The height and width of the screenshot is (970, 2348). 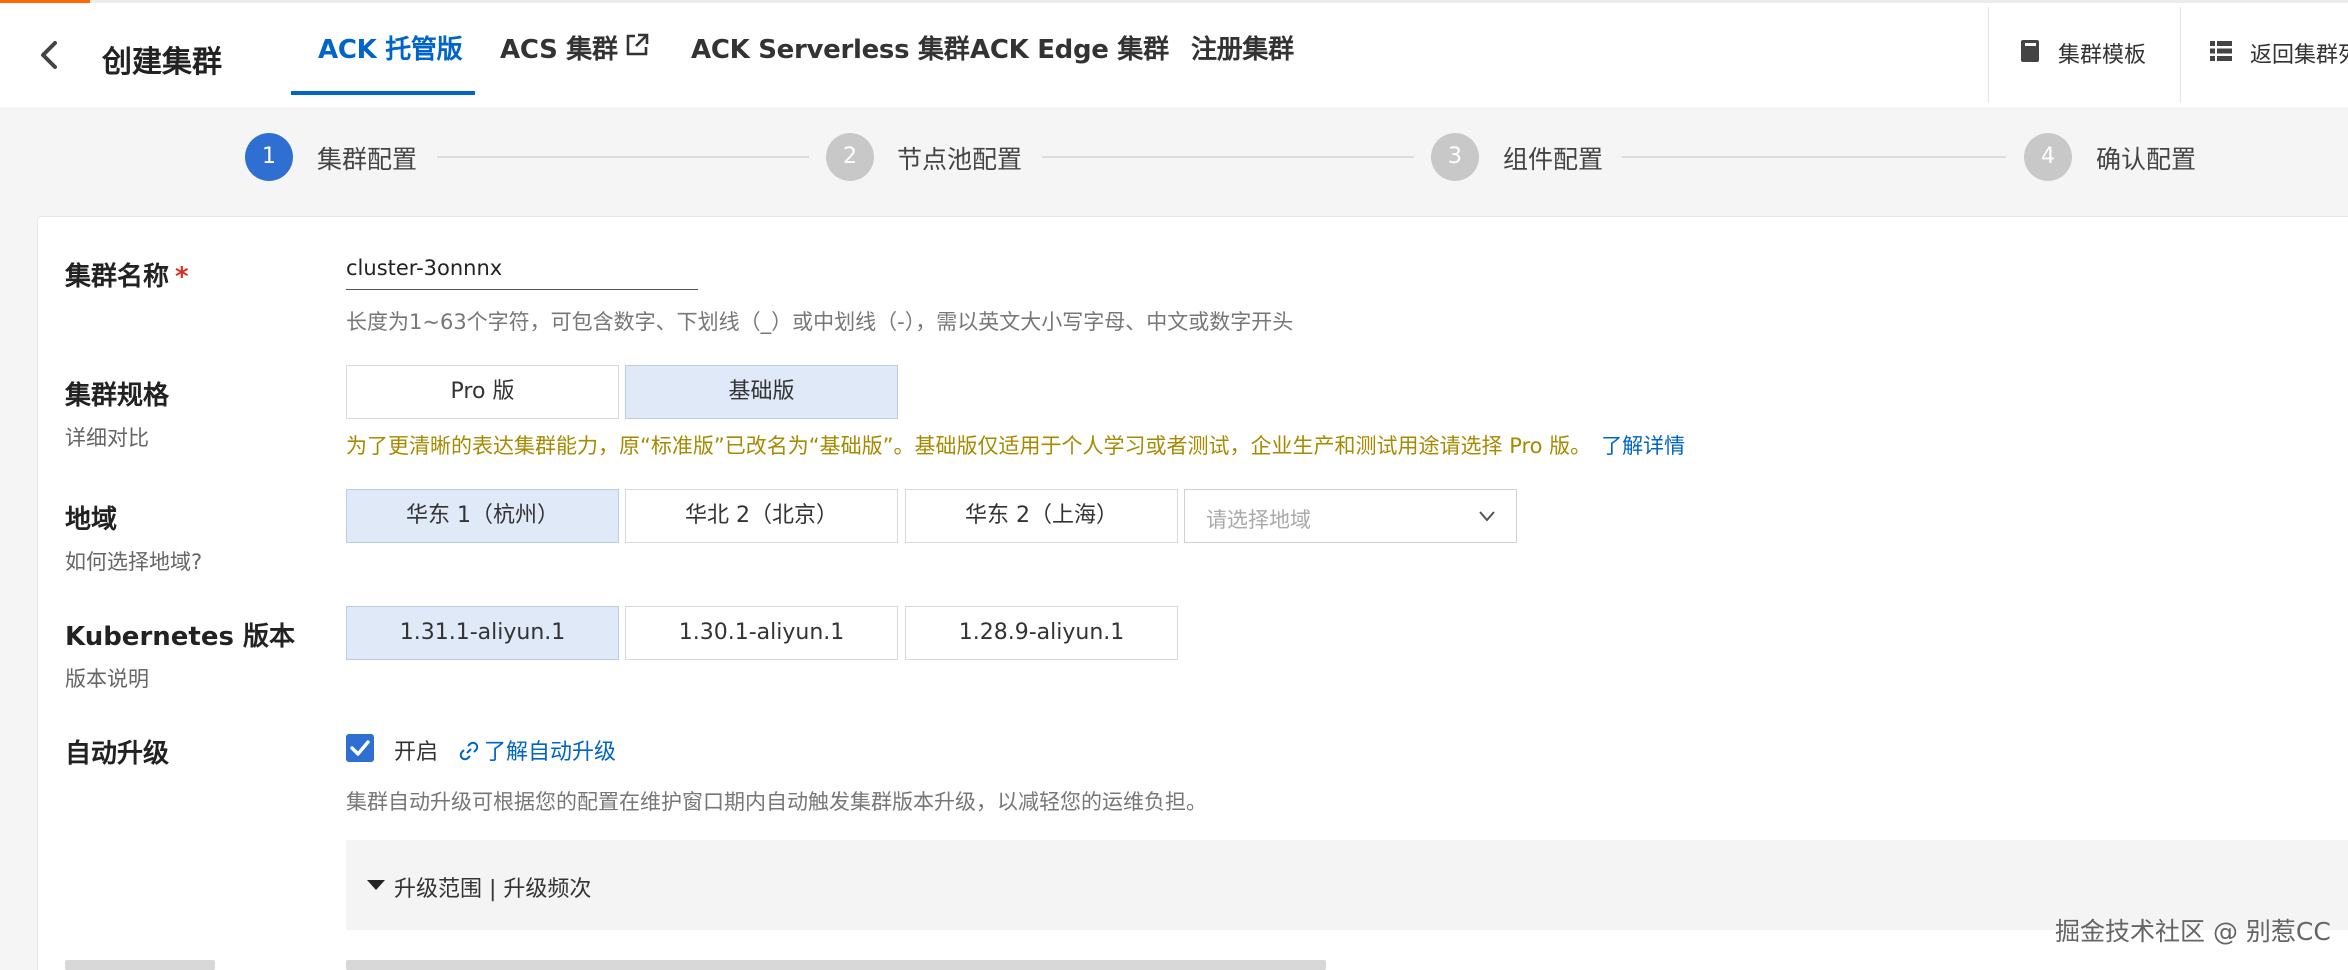 What do you see at coordinates (1553, 159) in the screenshot?
I see `step-3-label: 组件配置` at bounding box center [1553, 159].